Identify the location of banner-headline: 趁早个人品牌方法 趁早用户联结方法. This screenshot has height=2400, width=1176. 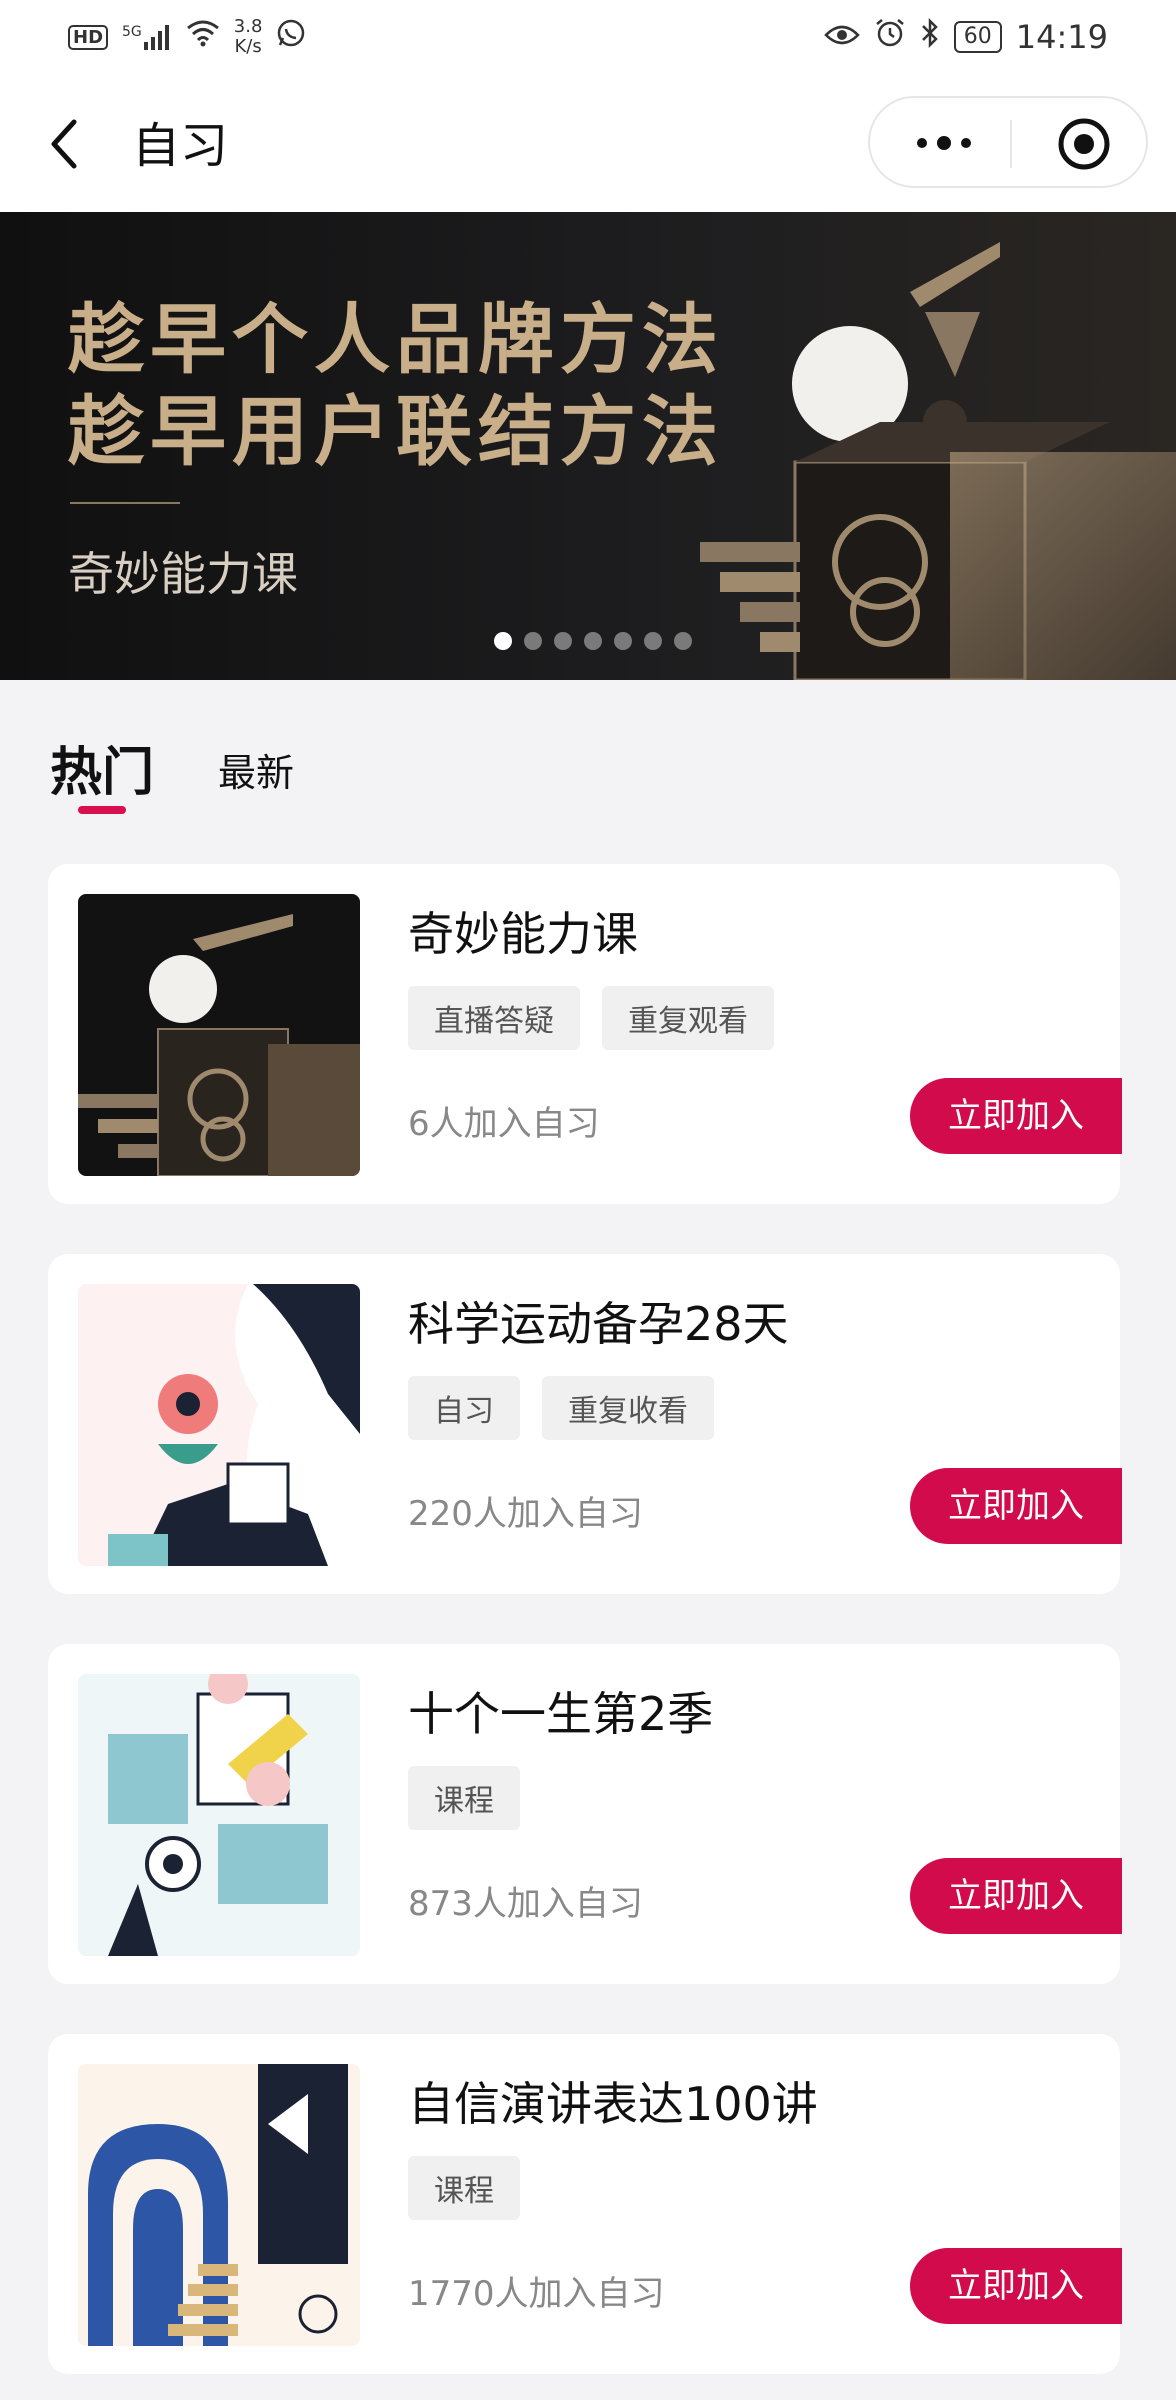
(396, 386).